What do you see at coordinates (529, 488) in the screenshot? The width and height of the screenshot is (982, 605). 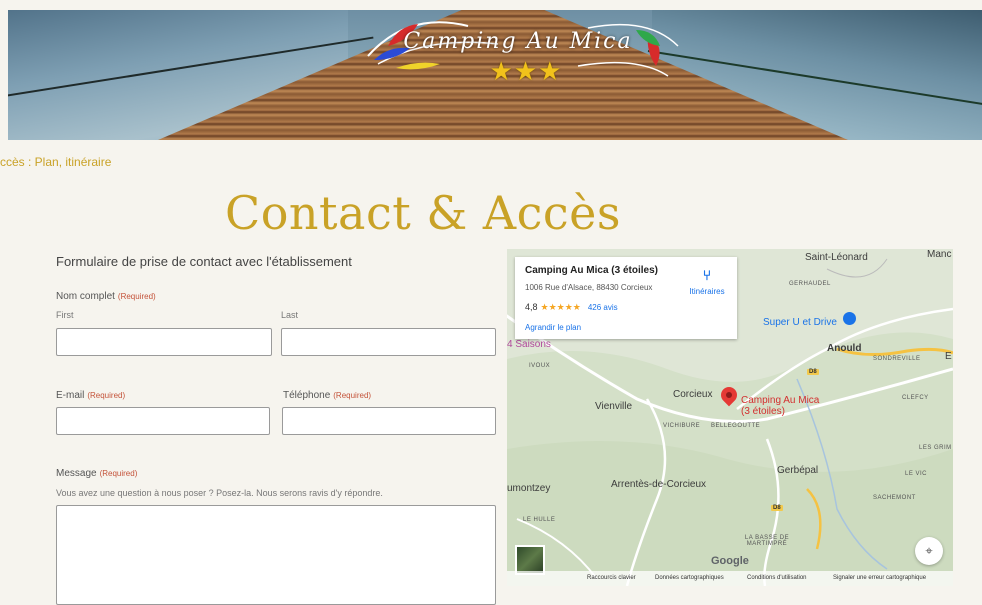 I see `place-label: umontzey` at bounding box center [529, 488].